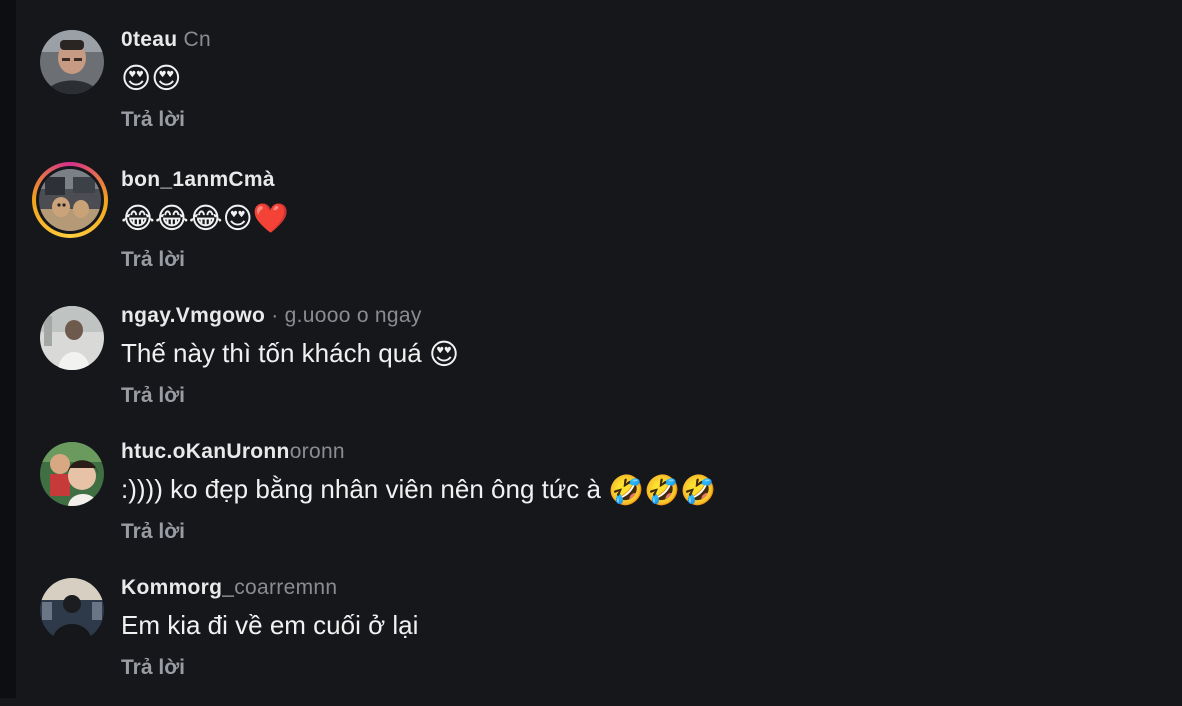 Image resolution: width=1182 pixels, height=706 pixels. I want to click on comment-username: ngay.Vmgowo · g.uooo o ngay, so click(271, 316).